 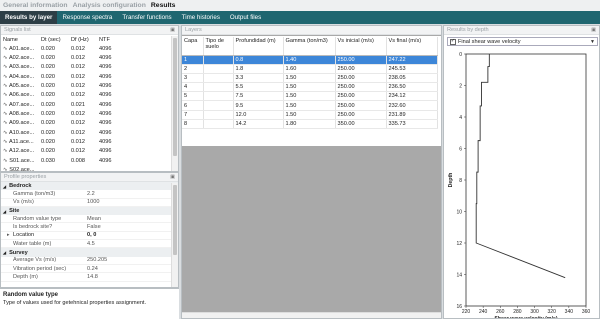 I want to click on layer-profundidad: 12.0, so click(x=258, y=115).